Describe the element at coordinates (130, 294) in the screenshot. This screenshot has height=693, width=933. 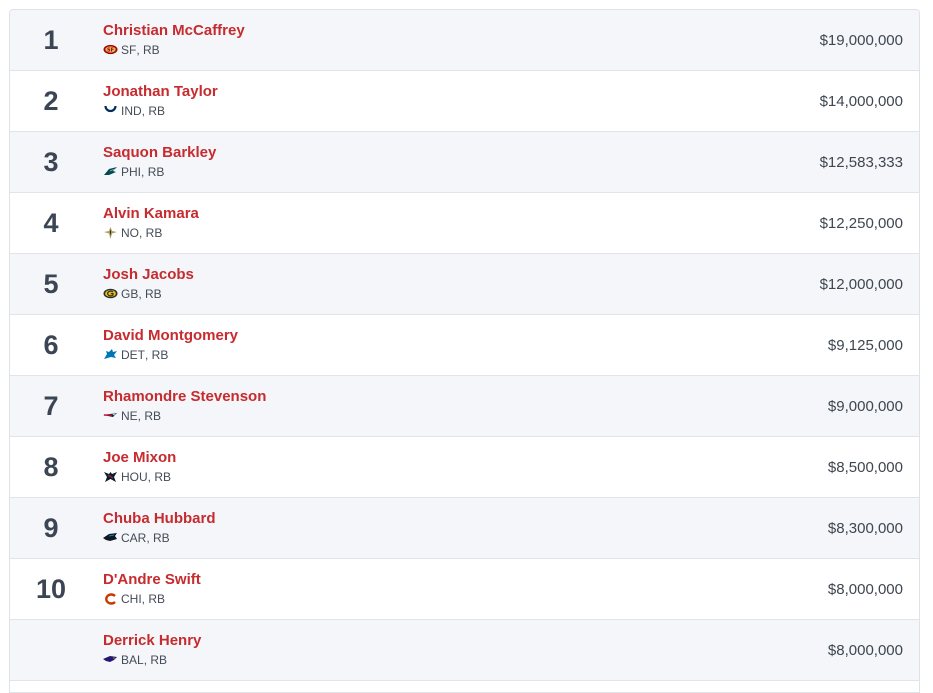
I see `team-abbr: GB` at that location.